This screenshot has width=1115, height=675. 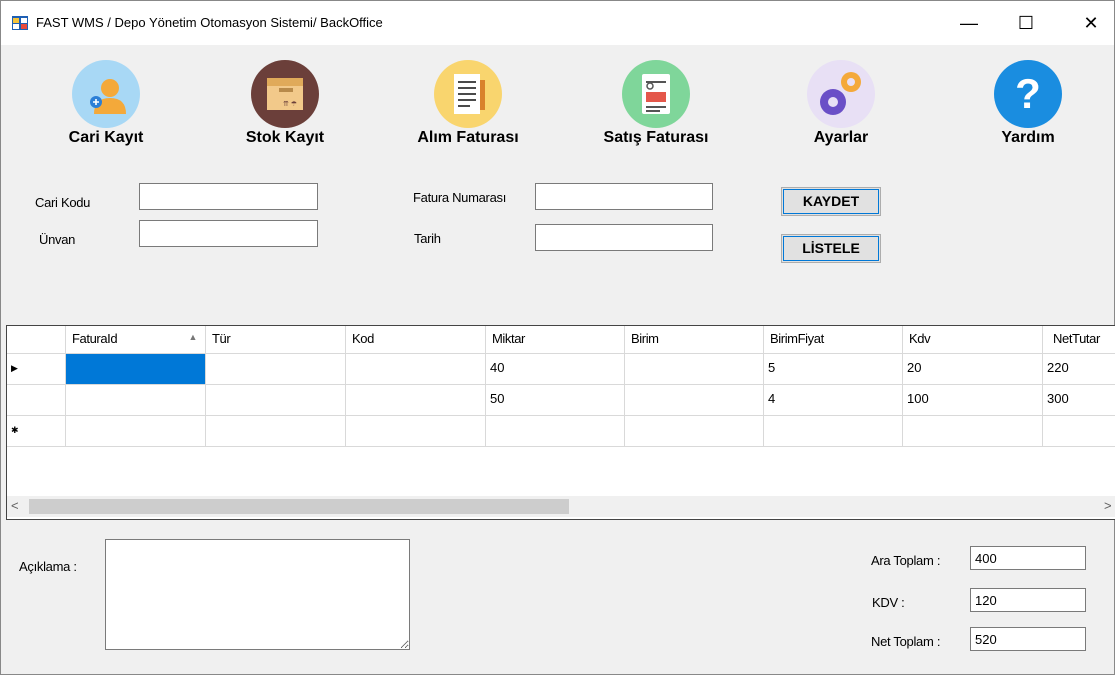 I want to click on row-header, so click(x=36, y=400).